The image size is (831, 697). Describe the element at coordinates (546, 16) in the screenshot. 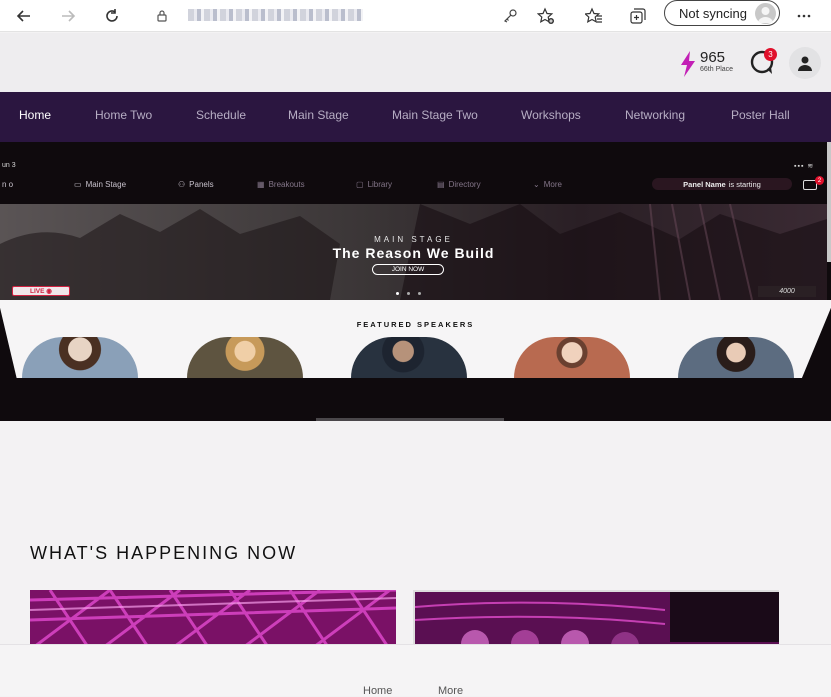

I see `add-favorite-icon` at that location.